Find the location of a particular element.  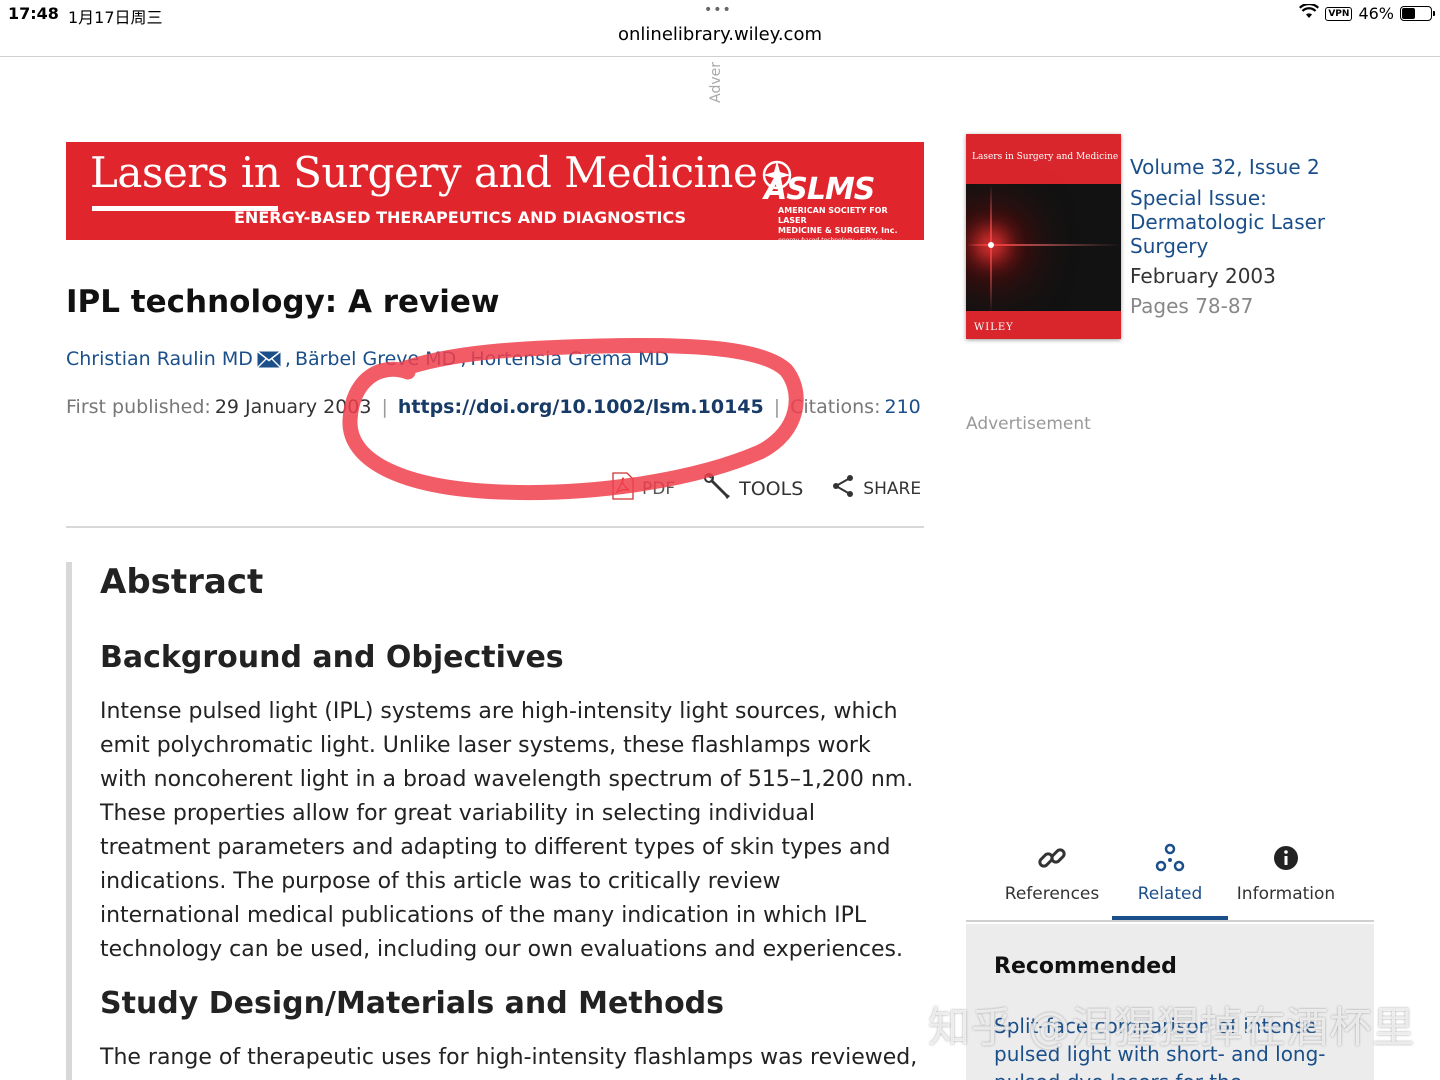

tools-label: TOOLS is located at coordinates (771, 488).